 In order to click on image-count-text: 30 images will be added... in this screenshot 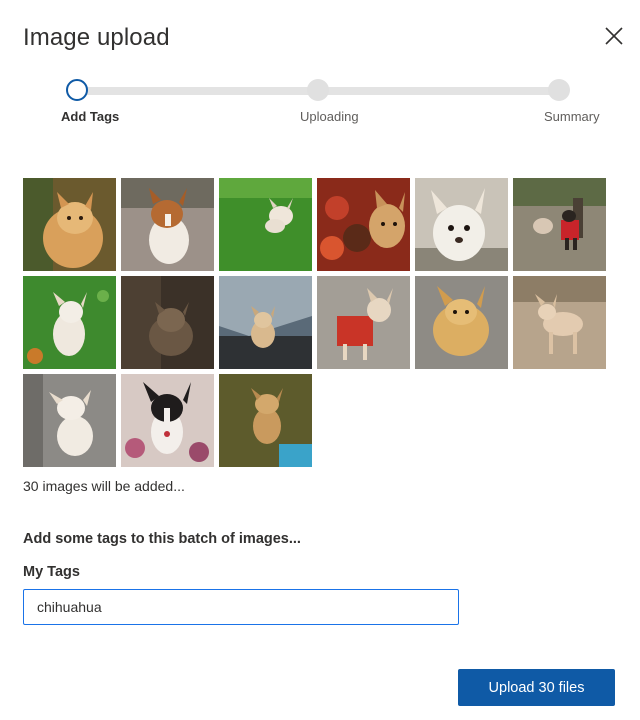, I will do `click(104, 486)`.